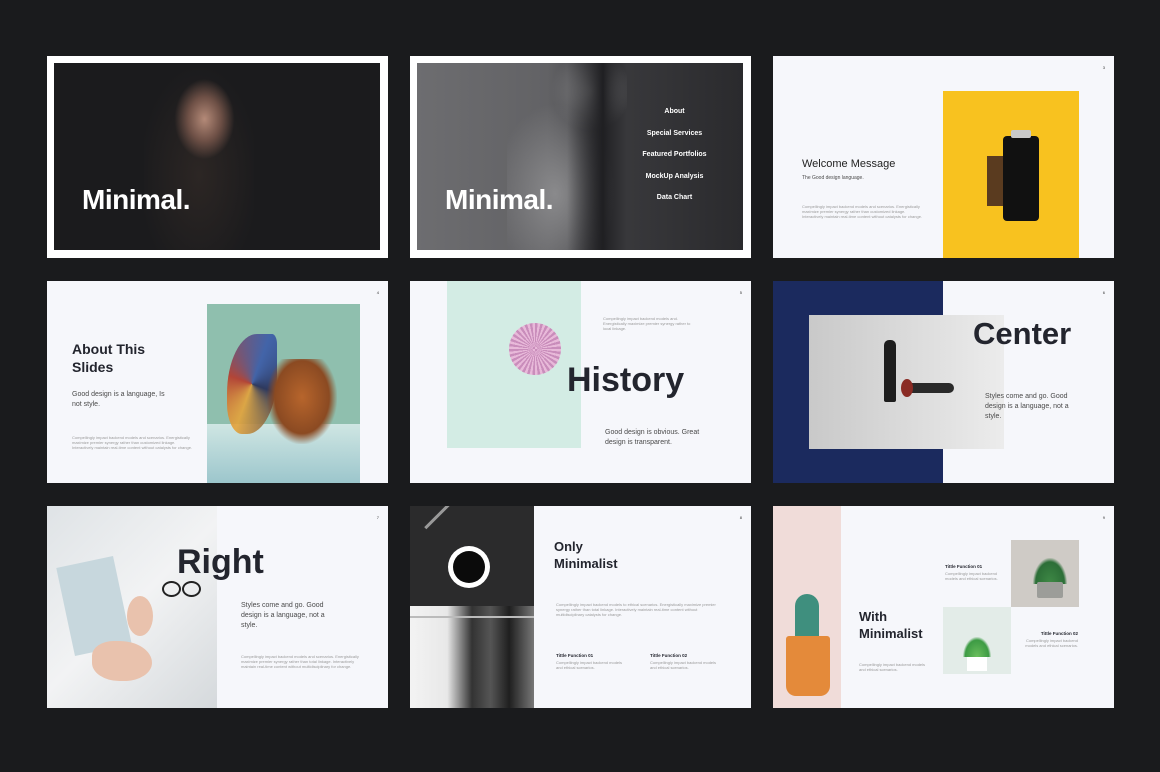  Describe the element at coordinates (740, 292) in the screenshot. I see `page-number: 5` at that location.